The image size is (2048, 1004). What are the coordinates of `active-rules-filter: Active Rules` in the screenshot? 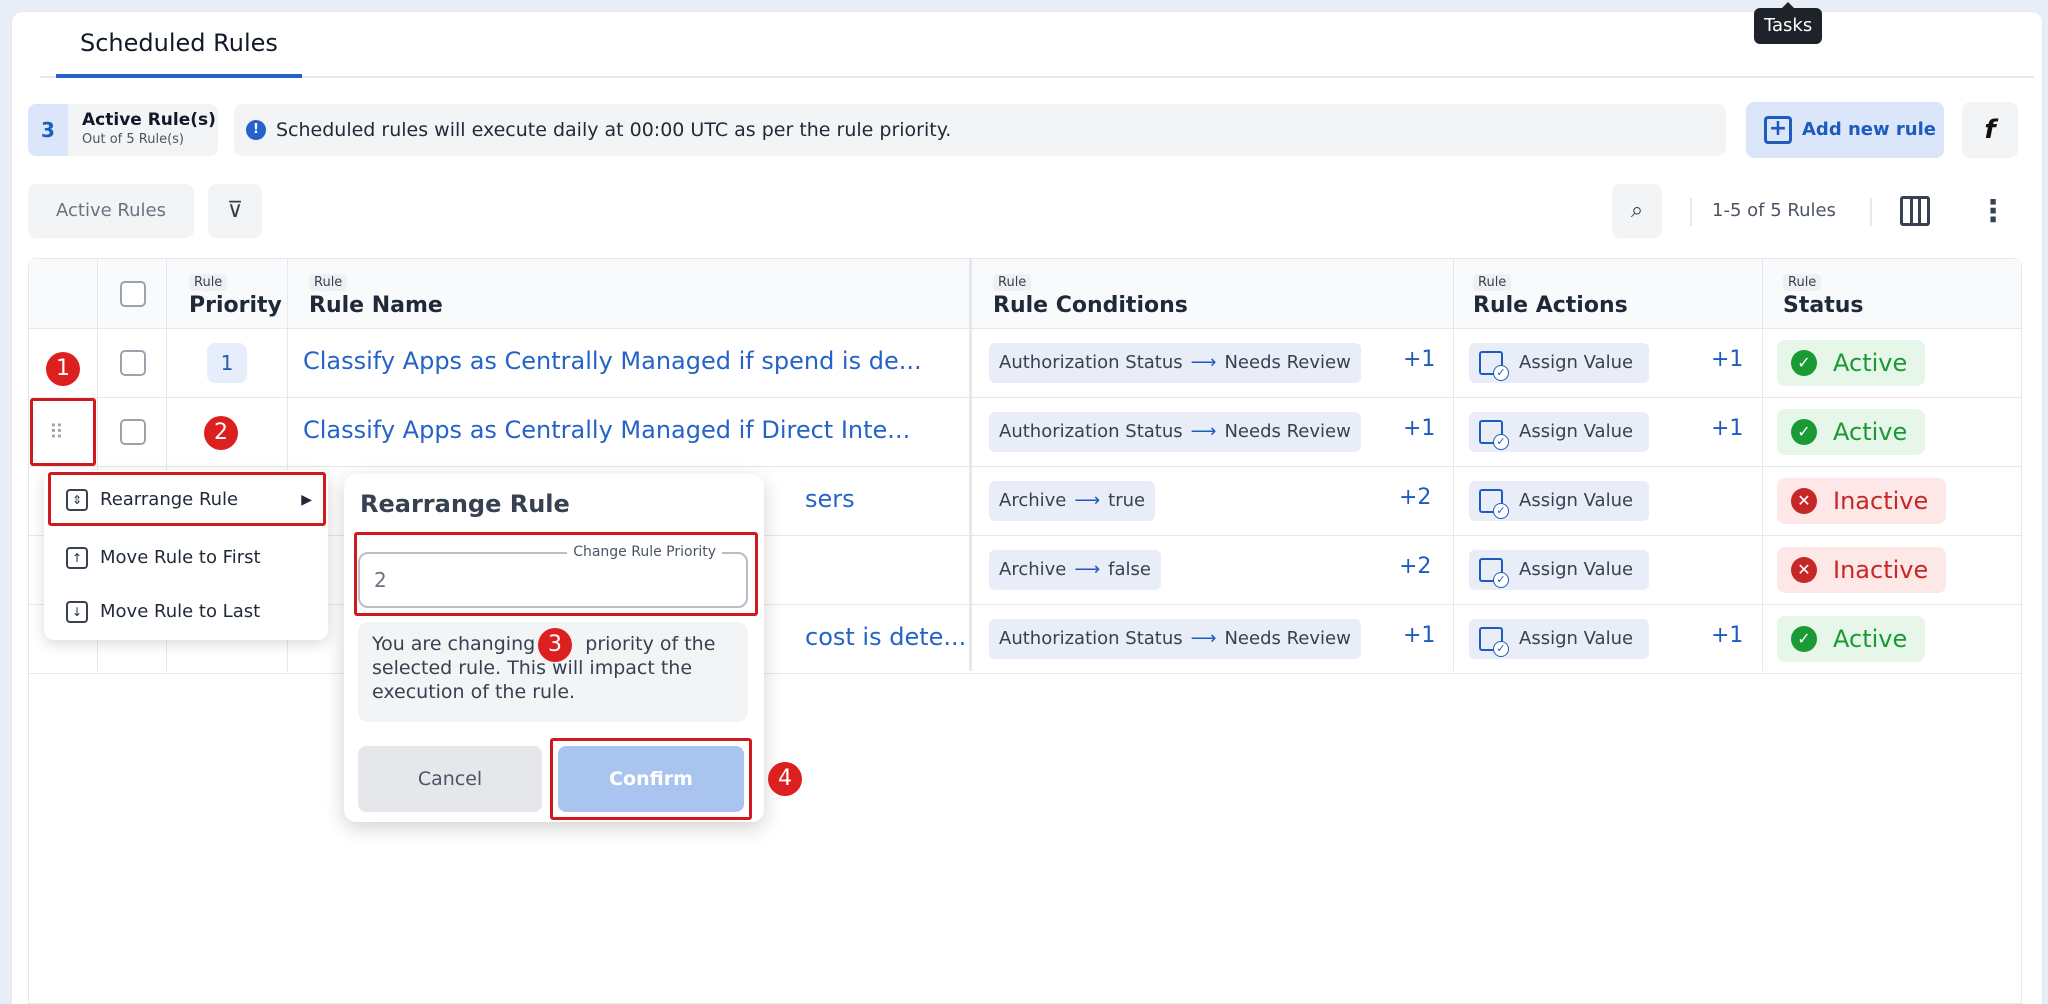 It's located at (111, 211).